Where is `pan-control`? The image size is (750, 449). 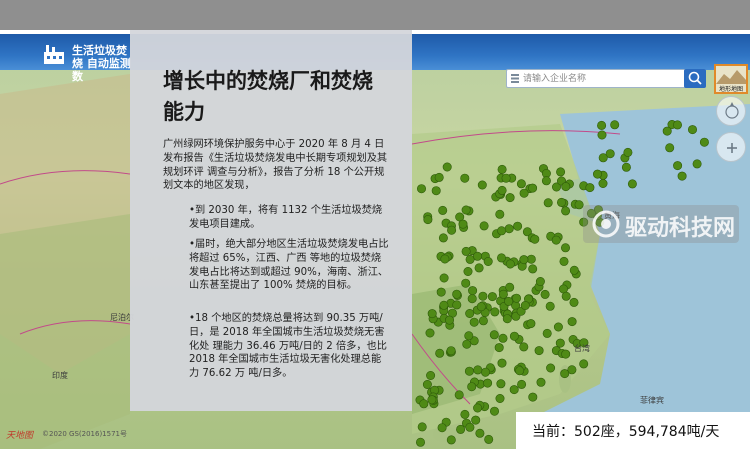 pan-control is located at coordinates (731, 111).